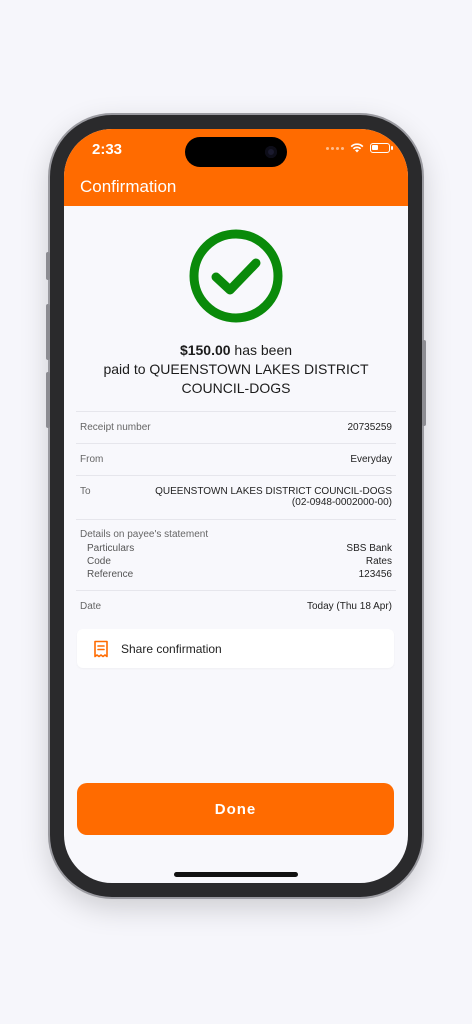 The image size is (472, 1024). Describe the element at coordinates (236, 152) in the screenshot. I see `dynamic-island` at that location.